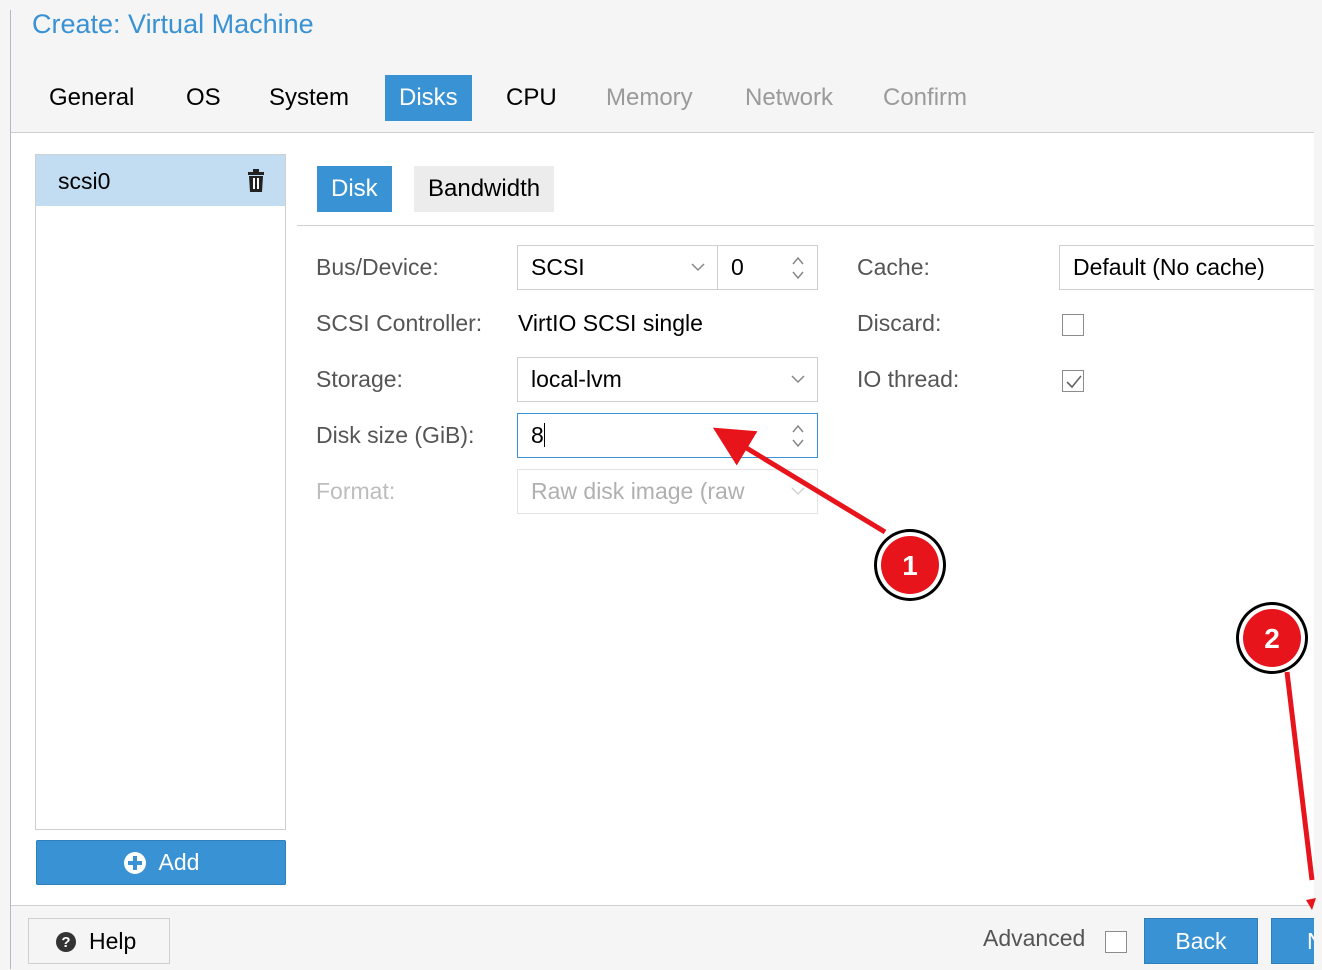 The width and height of the screenshot is (1322, 970). I want to click on subtab-disk: Disk, so click(354, 189).